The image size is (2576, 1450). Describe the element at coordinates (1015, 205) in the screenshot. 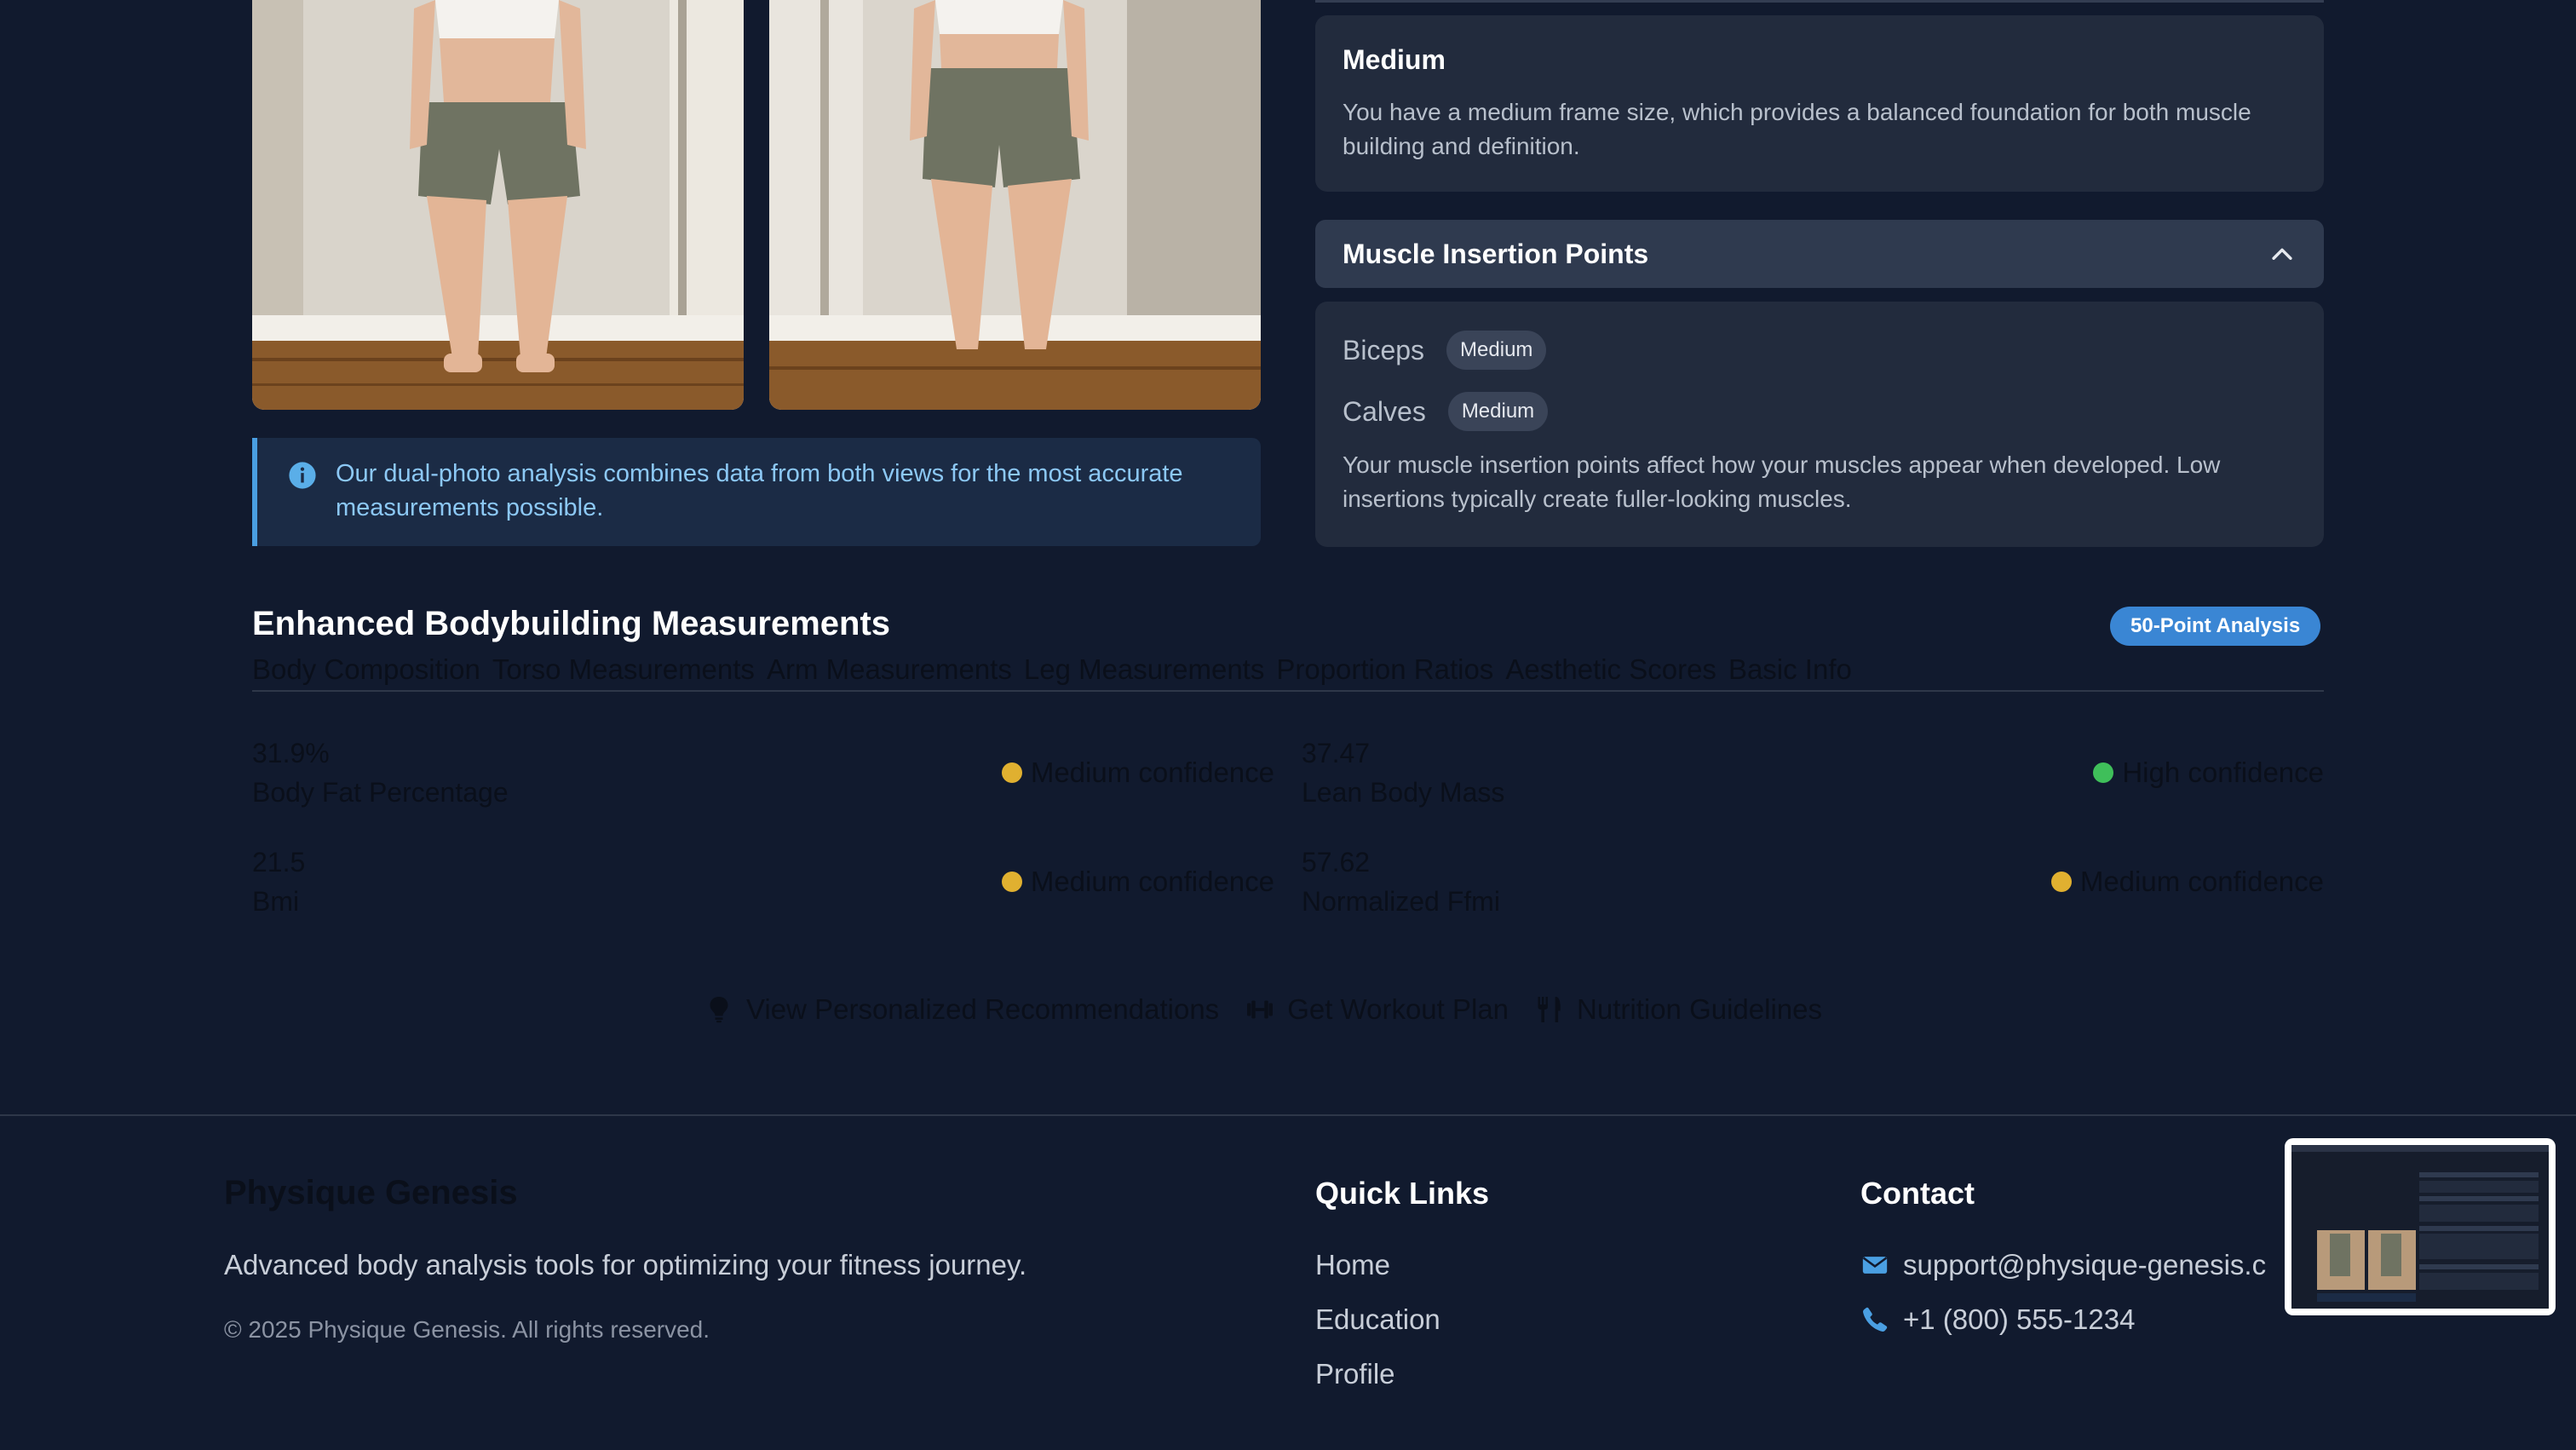

I see `back-photo` at that location.